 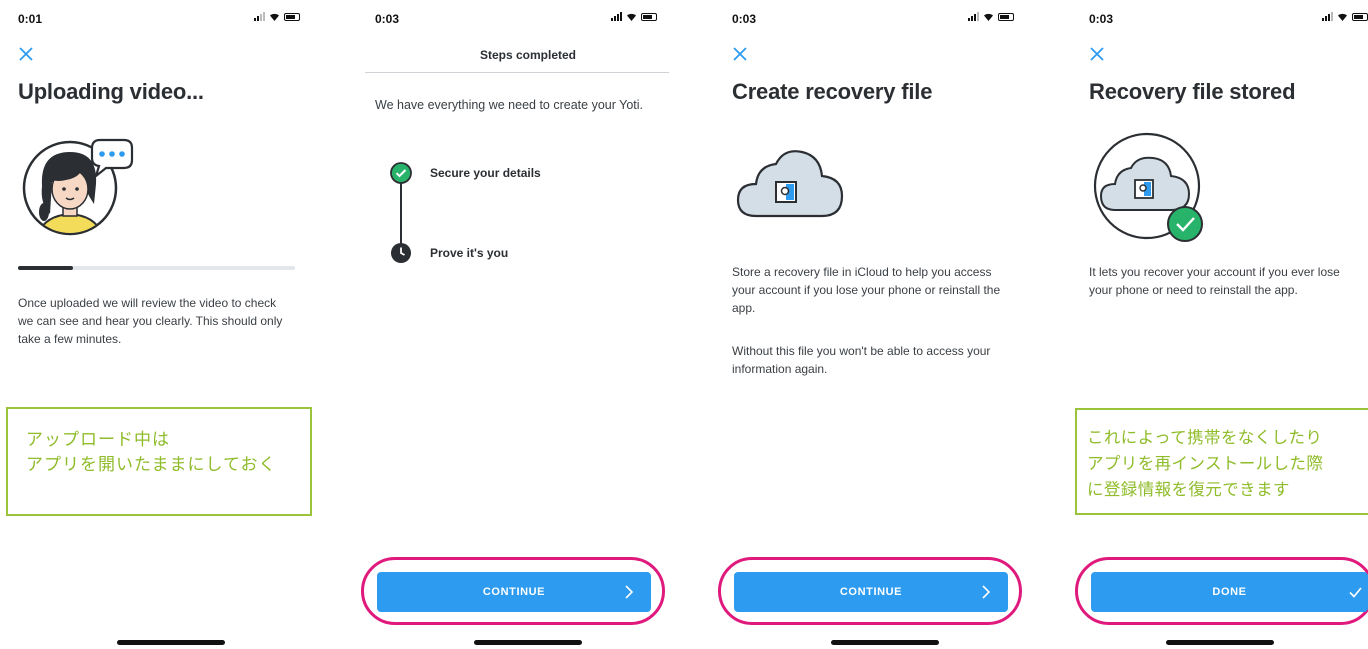 What do you see at coordinates (159, 461) in the screenshot?
I see `annotation-note: アップロード中は アプリを開いたままにしておく` at bounding box center [159, 461].